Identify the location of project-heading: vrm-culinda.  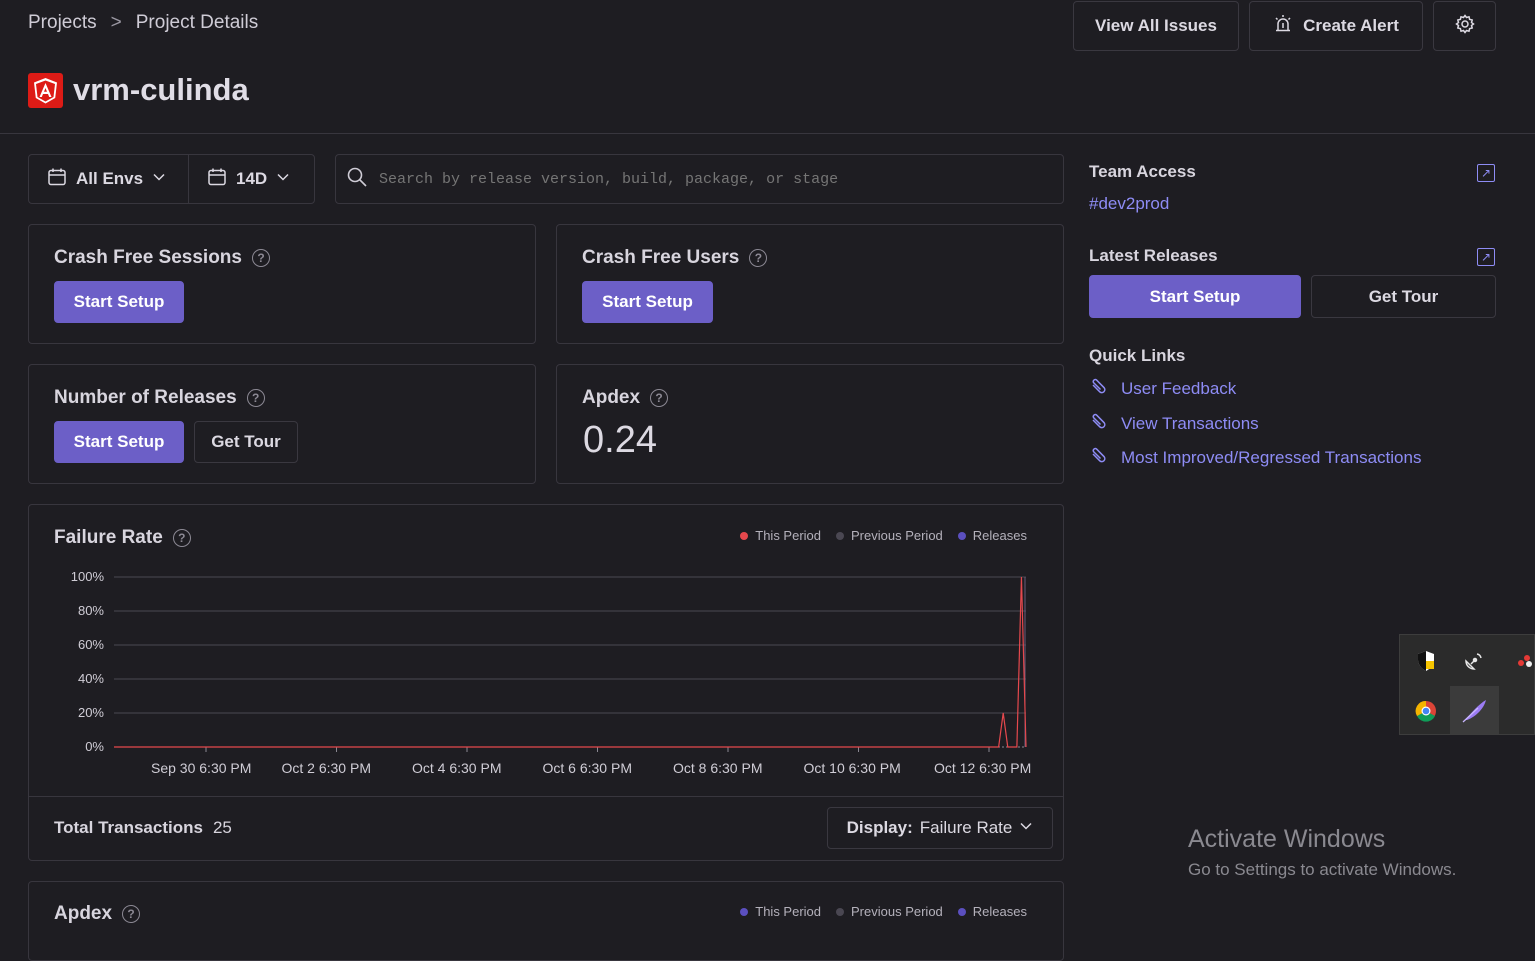
(138, 90).